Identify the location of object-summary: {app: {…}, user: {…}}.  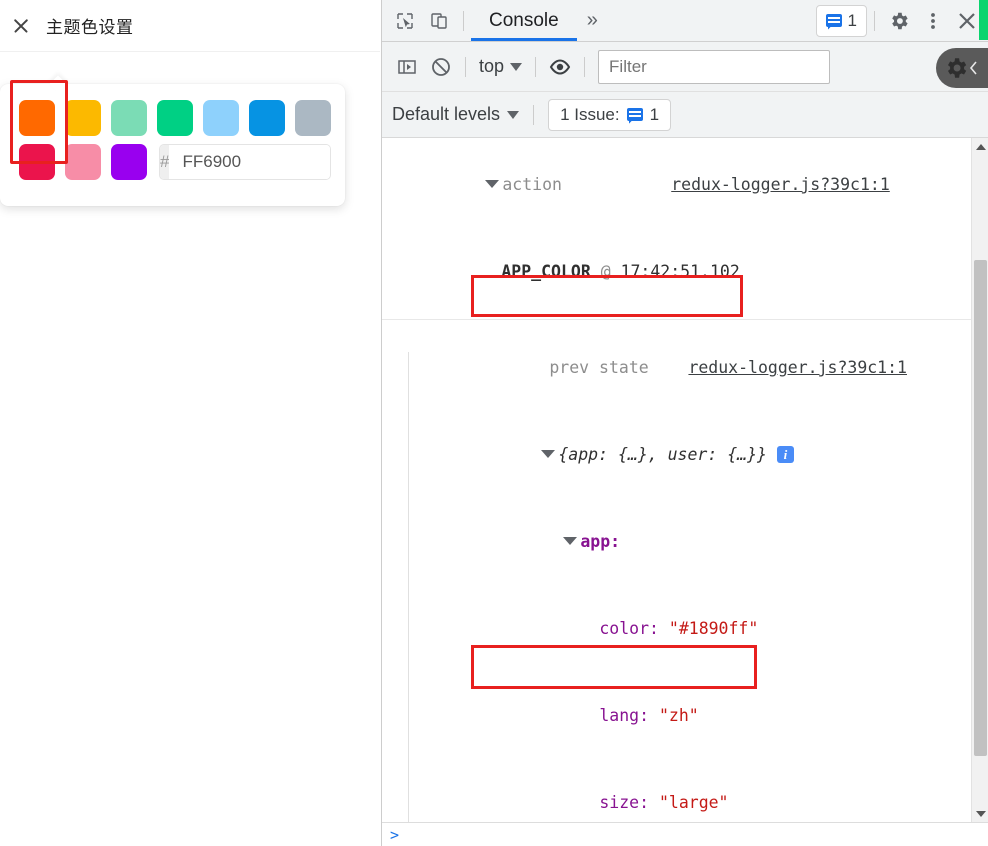
(662, 454).